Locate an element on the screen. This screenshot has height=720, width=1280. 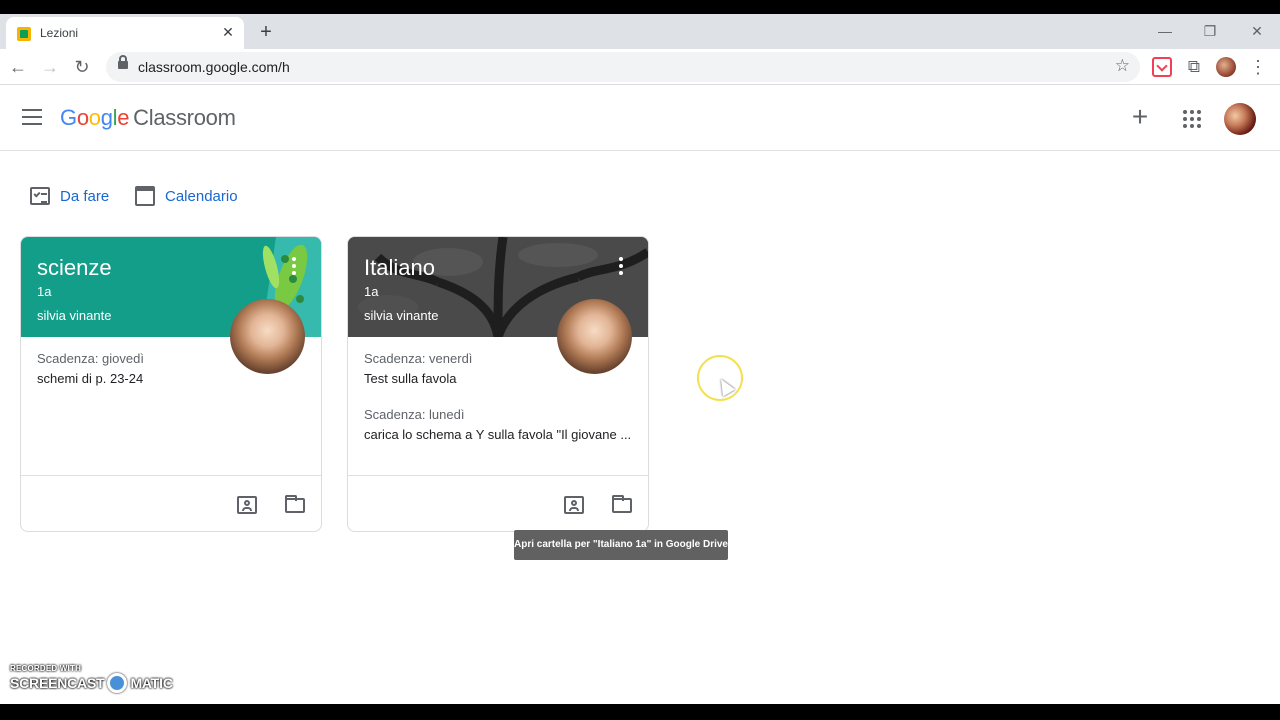
class-title: scienze is located at coordinates (74, 268).